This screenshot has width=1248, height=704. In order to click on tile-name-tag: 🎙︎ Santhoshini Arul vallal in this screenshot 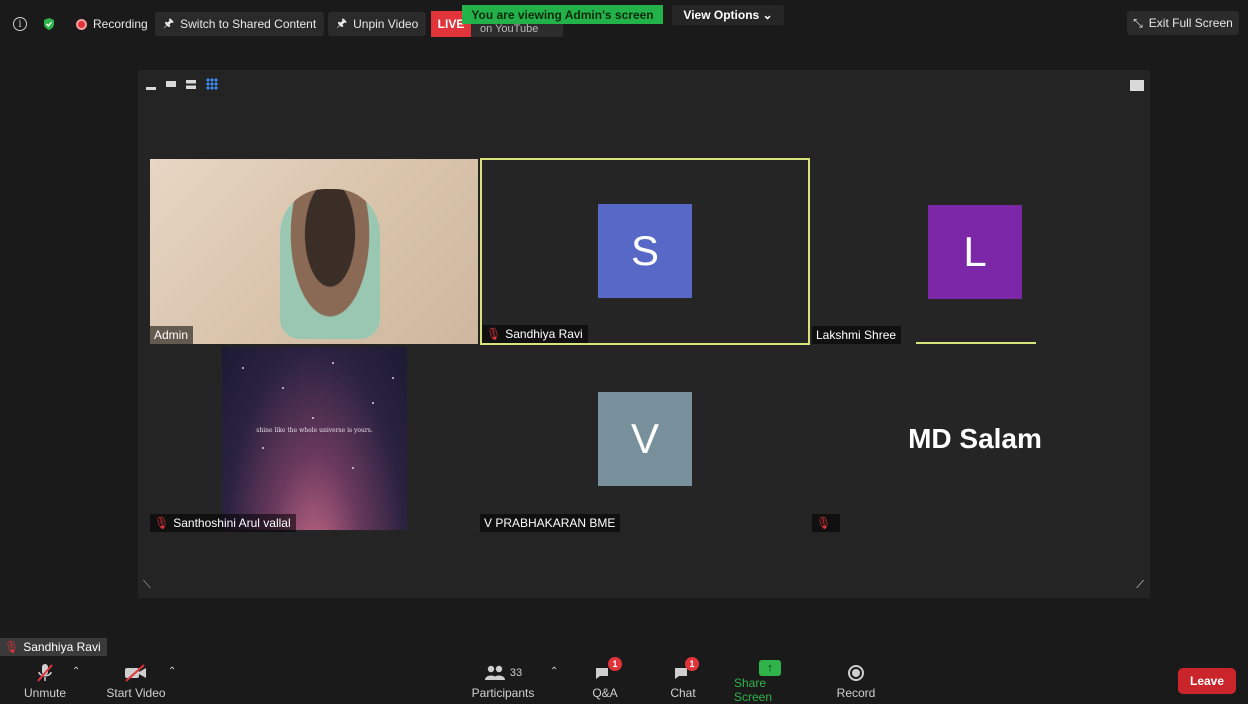, I will do `click(223, 523)`.